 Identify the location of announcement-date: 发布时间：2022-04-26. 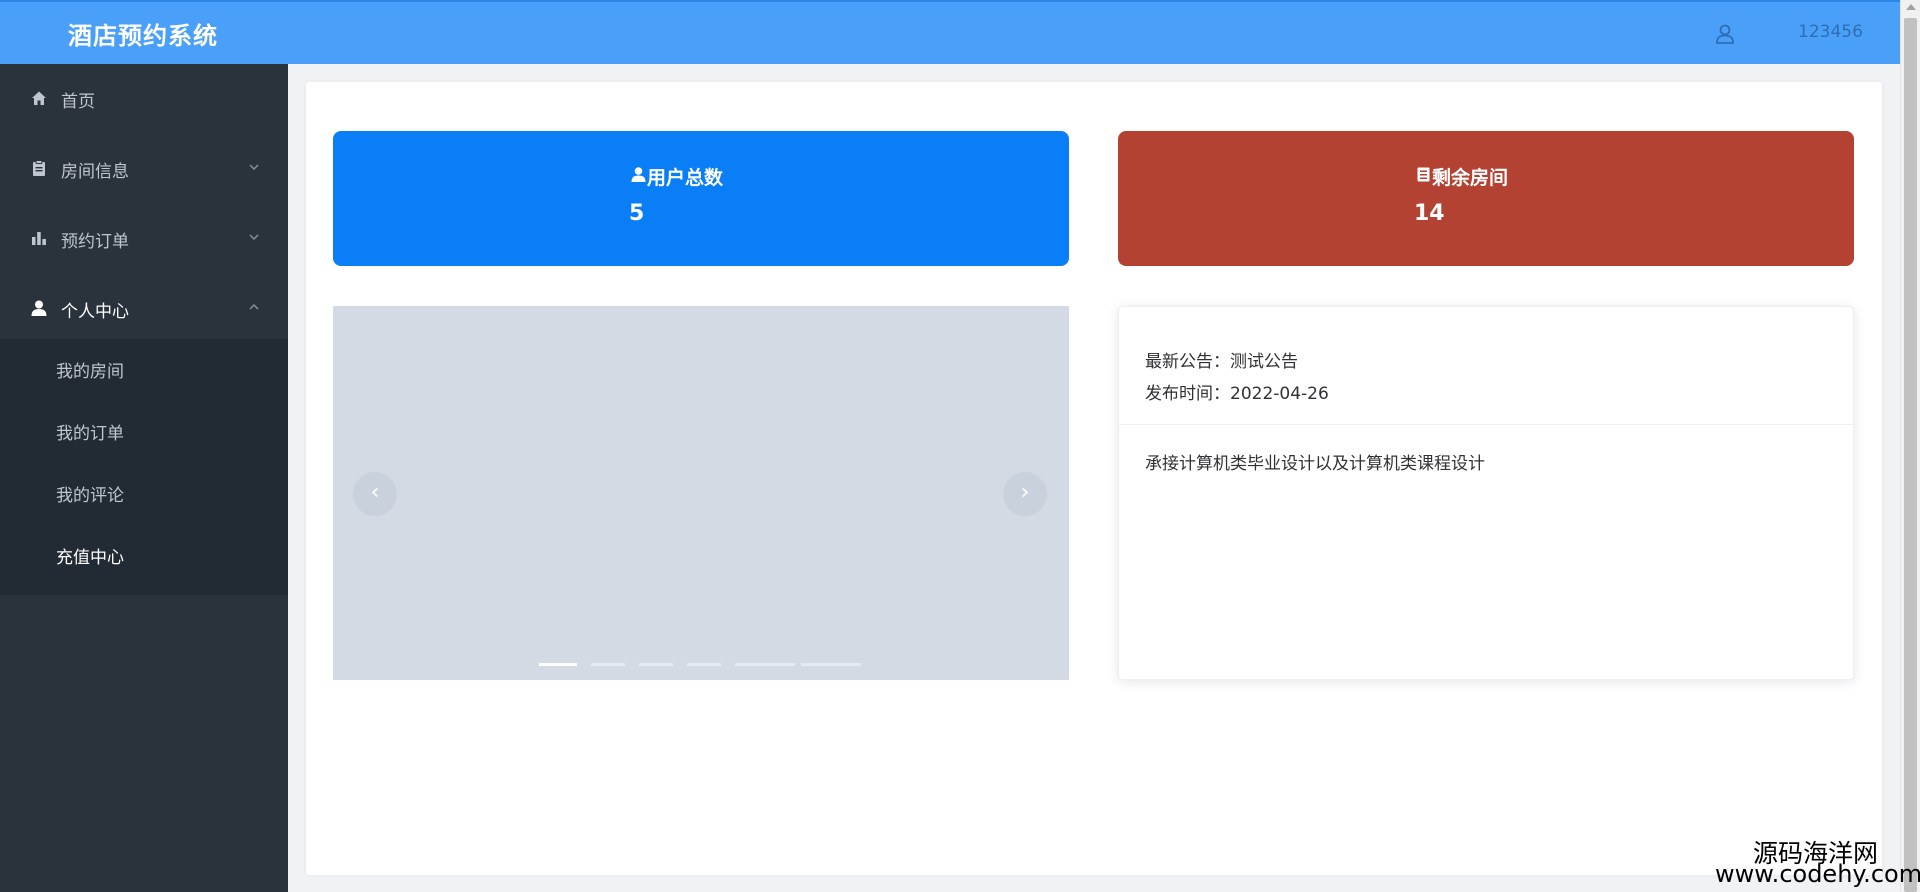
(1237, 394).